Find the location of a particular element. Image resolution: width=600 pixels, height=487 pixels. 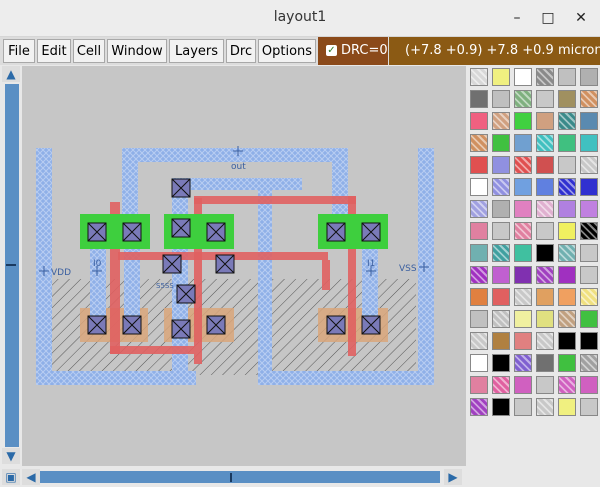

menu-options: Options is located at coordinates (287, 51).